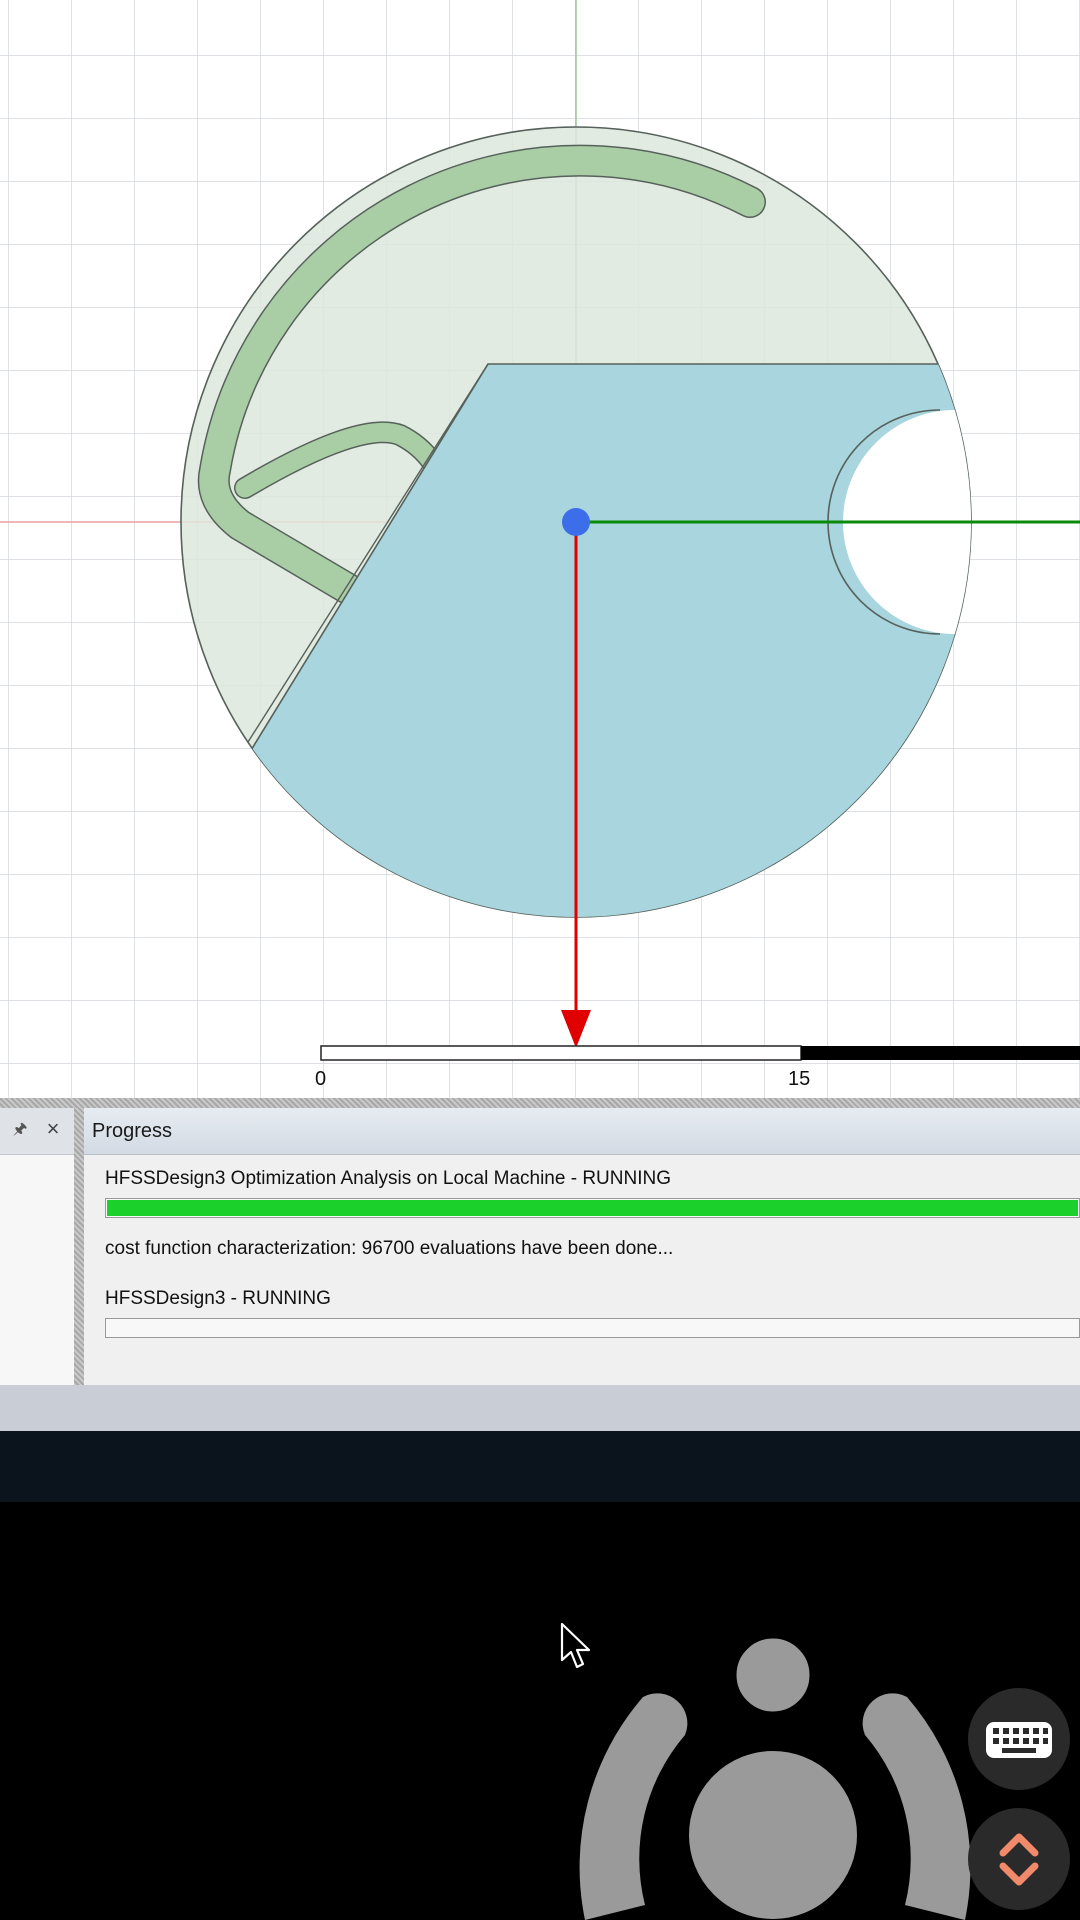  What do you see at coordinates (20, 1130) in the screenshot?
I see `pin-icon: 🖈` at bounding box center [20, 1130].